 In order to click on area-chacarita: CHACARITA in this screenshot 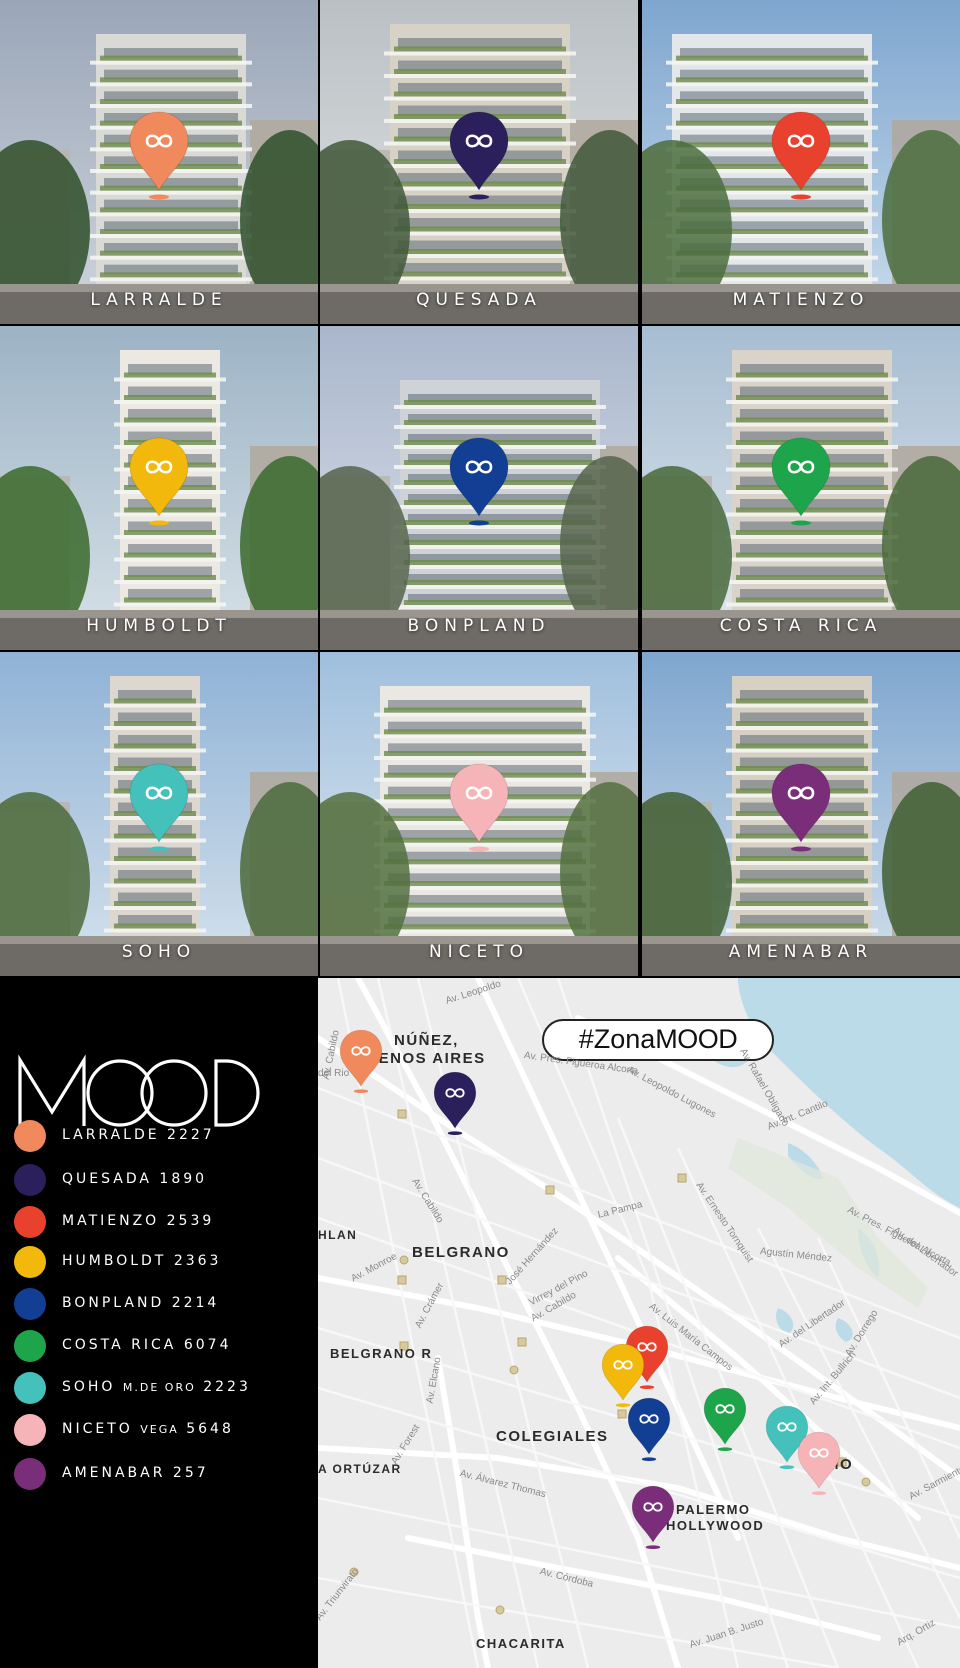, I will do `click(521, 1643)`.